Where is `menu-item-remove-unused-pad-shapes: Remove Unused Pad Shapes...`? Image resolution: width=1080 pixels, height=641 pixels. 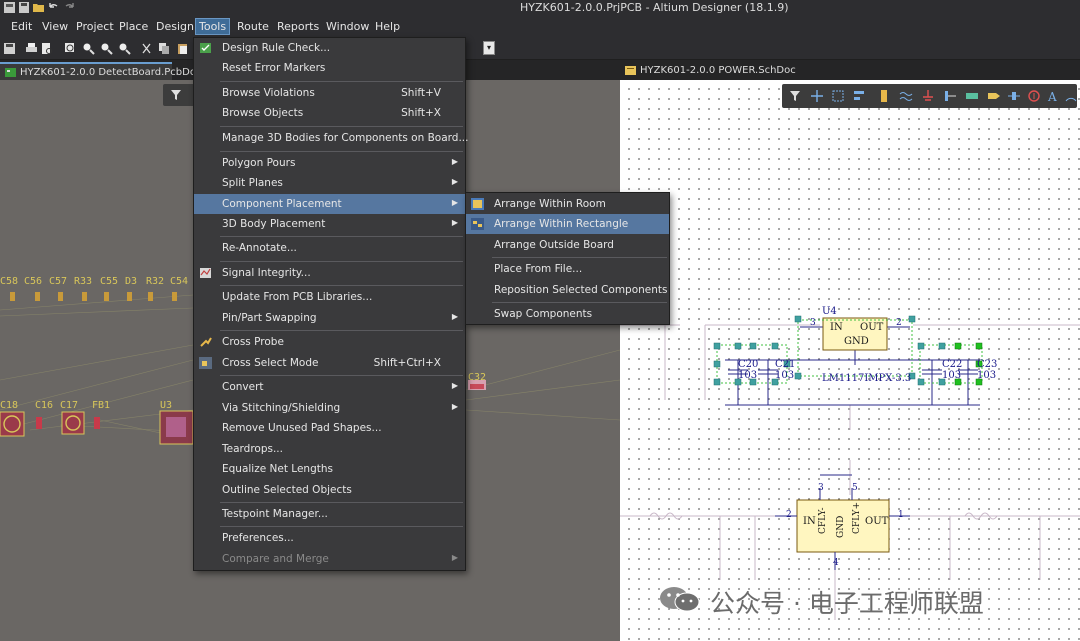
menu-item-remove-unused-pad-shapes: Remove Unused Pad Shapes... is located at coordinates (329, 428).